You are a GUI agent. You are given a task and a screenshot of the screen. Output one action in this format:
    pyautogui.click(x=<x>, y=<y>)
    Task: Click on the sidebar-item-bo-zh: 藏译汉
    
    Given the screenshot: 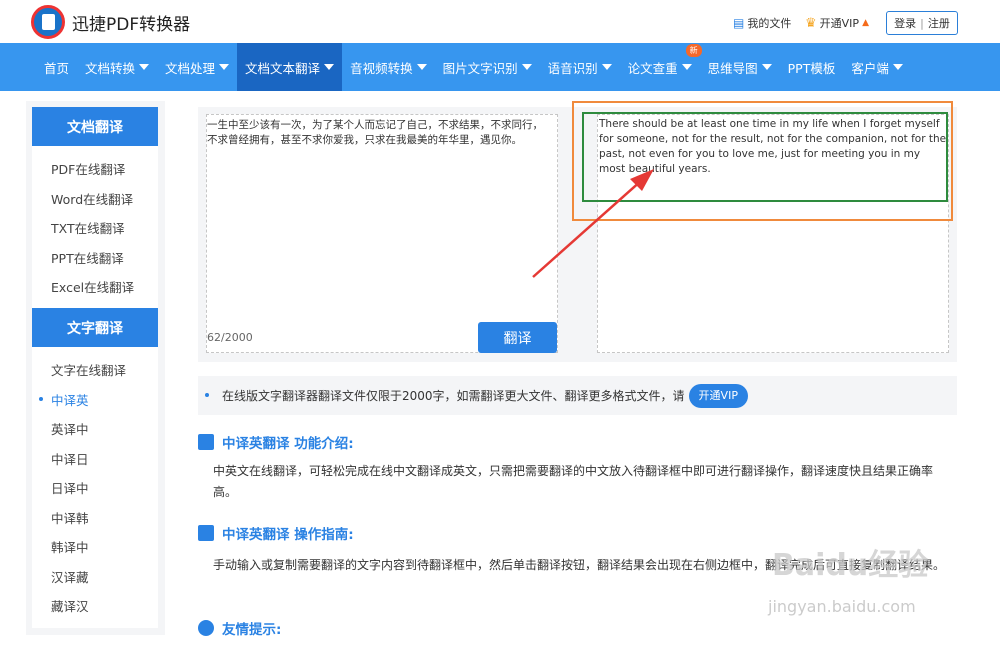 What is the action you would take?
    pyautogui.click(x=95, y=606)
    